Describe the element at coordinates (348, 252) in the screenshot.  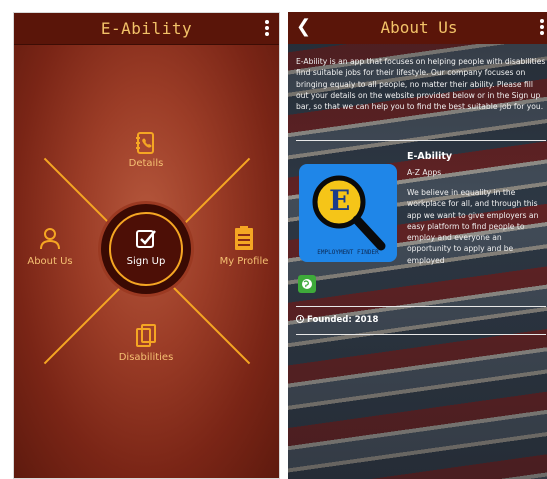
I see `logo-caption: EMPLOYMENT FINDER` at that location.